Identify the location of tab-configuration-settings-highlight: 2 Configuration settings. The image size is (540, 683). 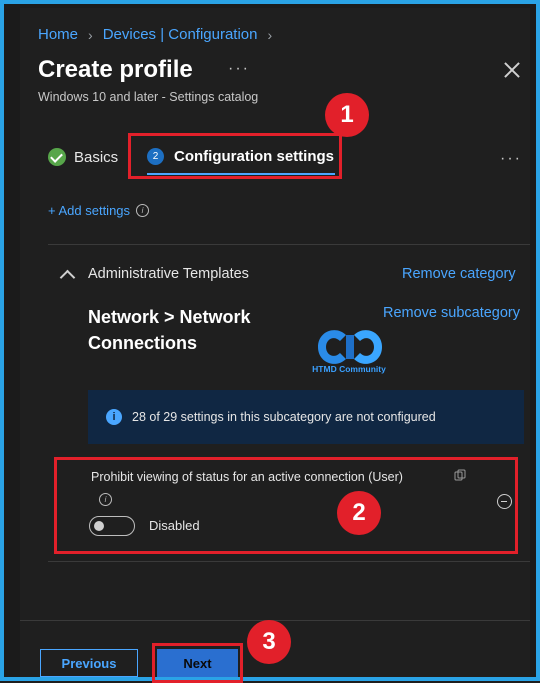
(235, 156).